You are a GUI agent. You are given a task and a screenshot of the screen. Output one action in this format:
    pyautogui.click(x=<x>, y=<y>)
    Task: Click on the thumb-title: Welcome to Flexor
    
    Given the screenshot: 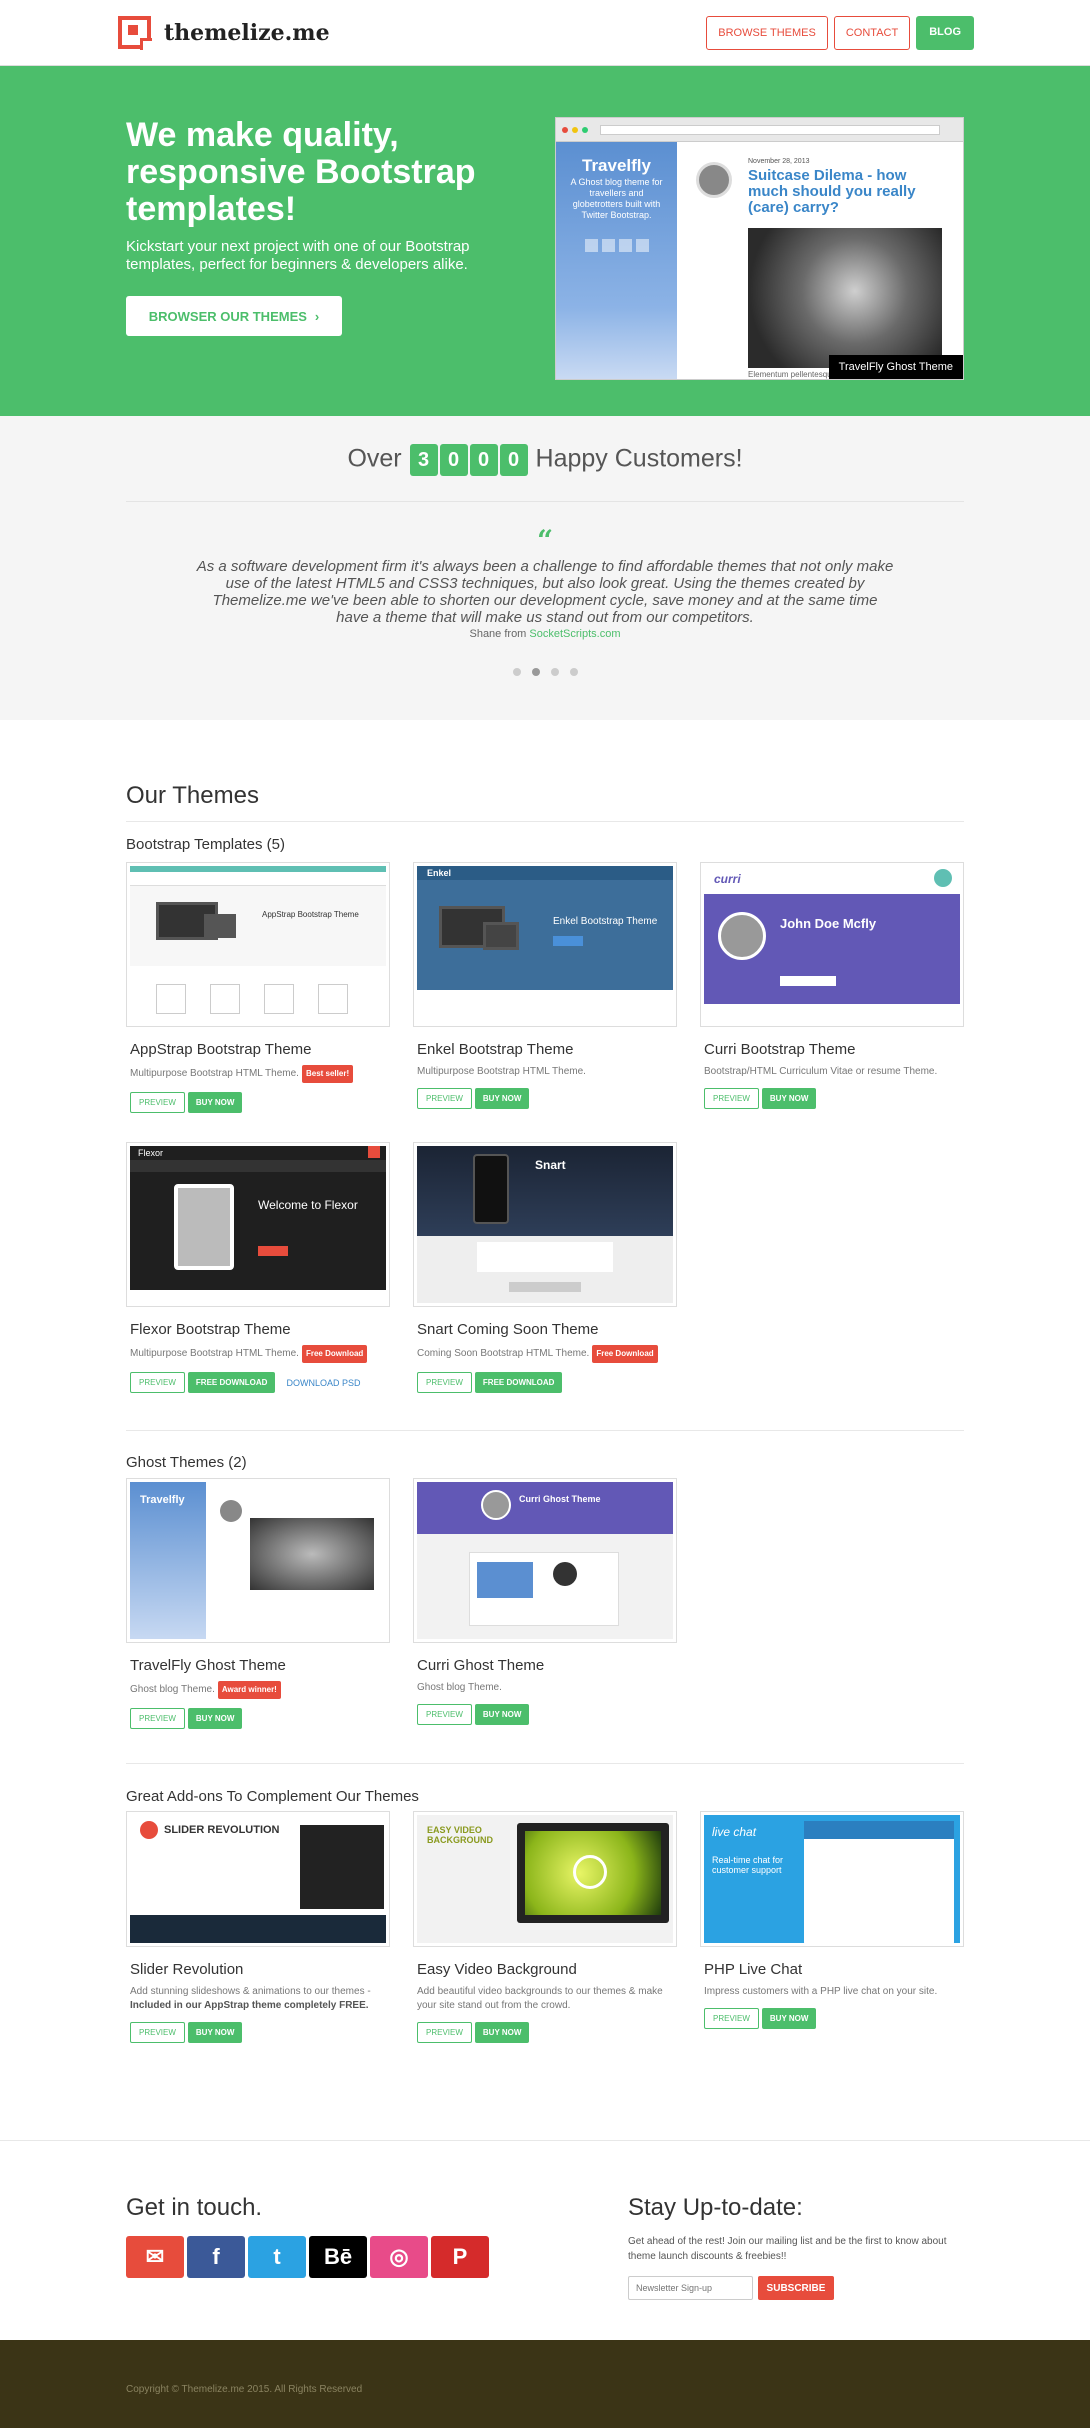 What is the action you would take?
    pyautogui.click(x=308, y=1205)
    